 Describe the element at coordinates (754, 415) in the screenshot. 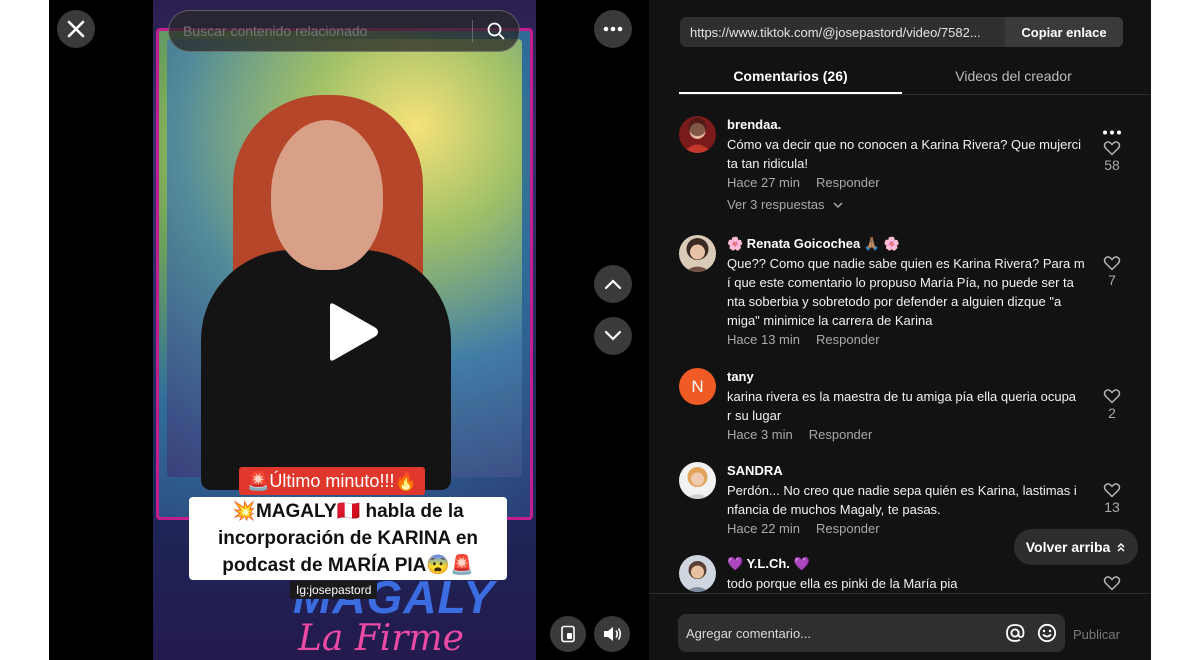

I see `comment-text-line: r su lugar` at that location.